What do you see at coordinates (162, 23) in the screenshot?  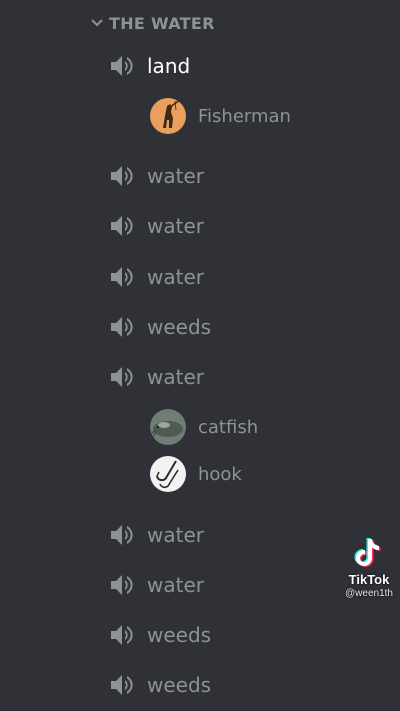 I see `category-title: THE WATER` at bounding box center [162, 23].